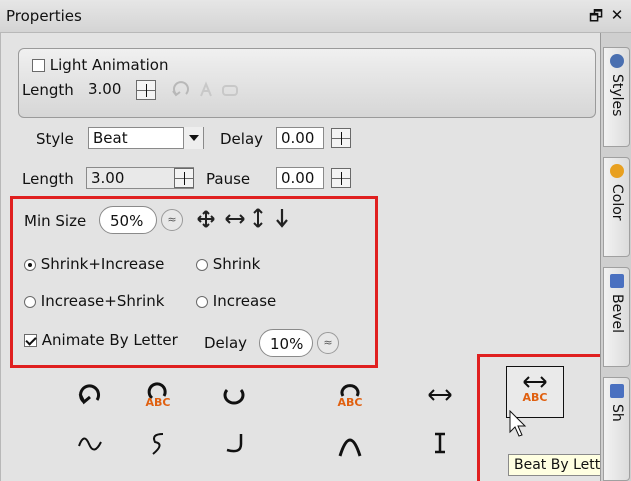 The height and width of the screenshot is (481, 631). What do you see at coordinates (55, 221) in the screenshot?
I see `min-size-label: Min Size` at bounding box center [55, 221].